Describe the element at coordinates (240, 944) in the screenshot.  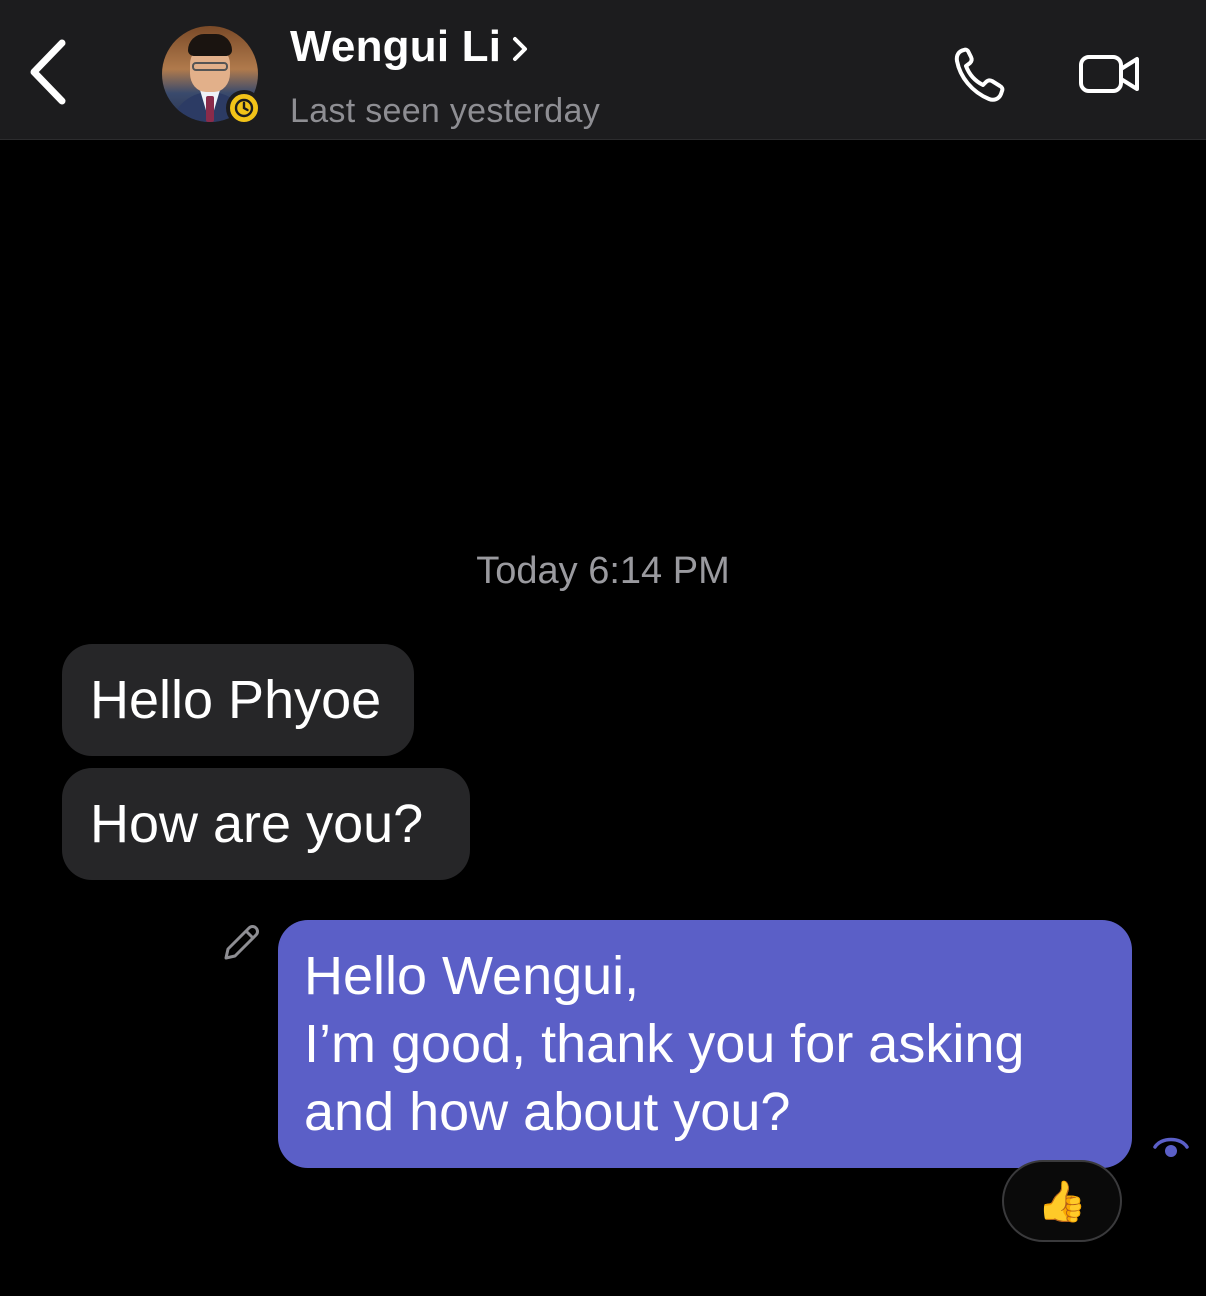
I see `pencil-icon` at that location.